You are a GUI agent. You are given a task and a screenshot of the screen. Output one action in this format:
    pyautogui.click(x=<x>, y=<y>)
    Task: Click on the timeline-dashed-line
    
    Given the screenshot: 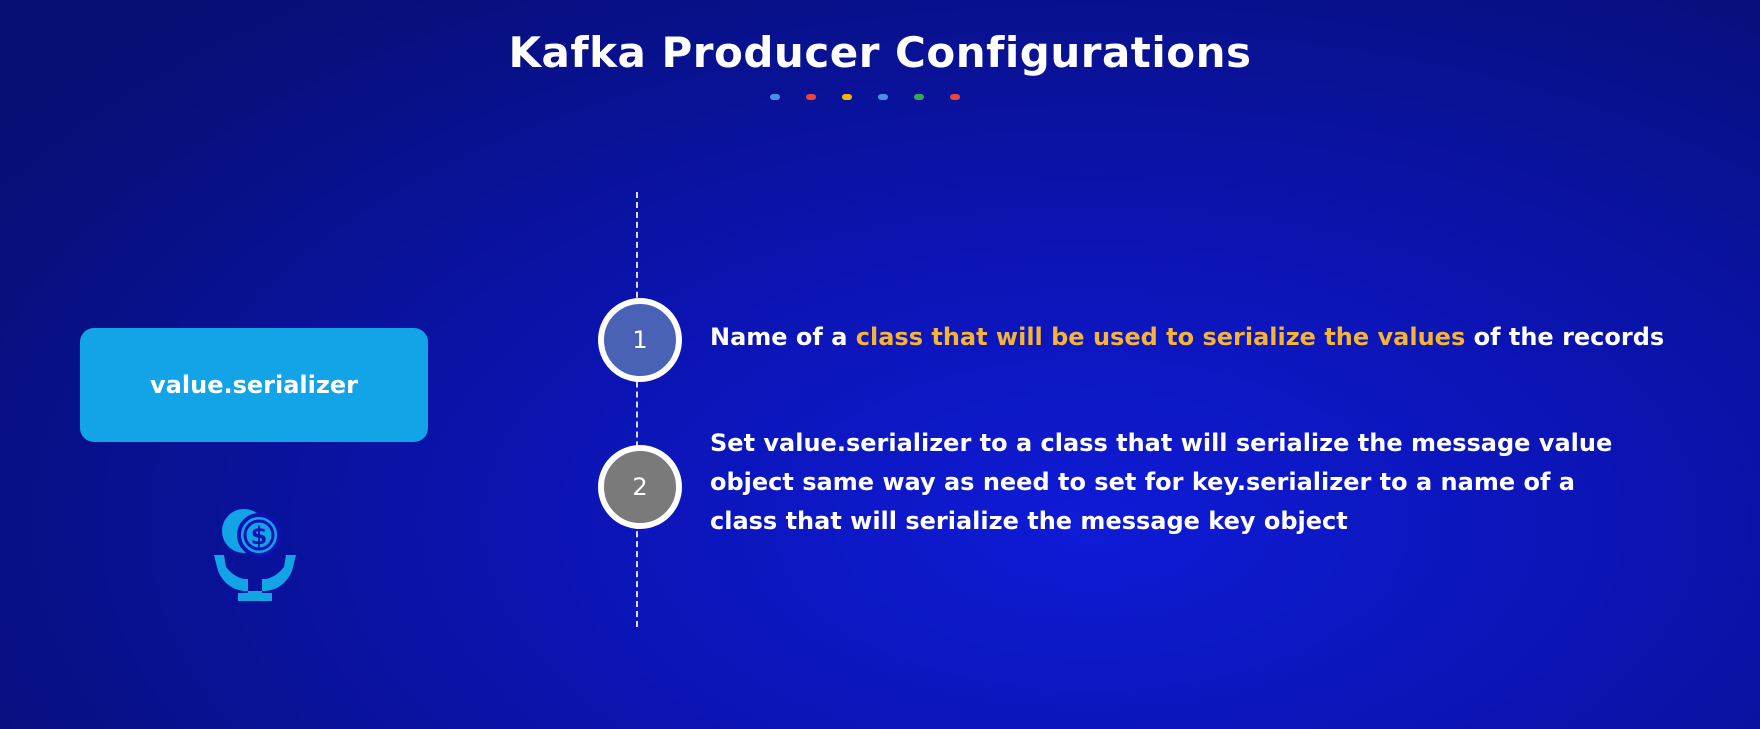 What is the action you would take?
    pyautogui.click(x=637, y=409)
    